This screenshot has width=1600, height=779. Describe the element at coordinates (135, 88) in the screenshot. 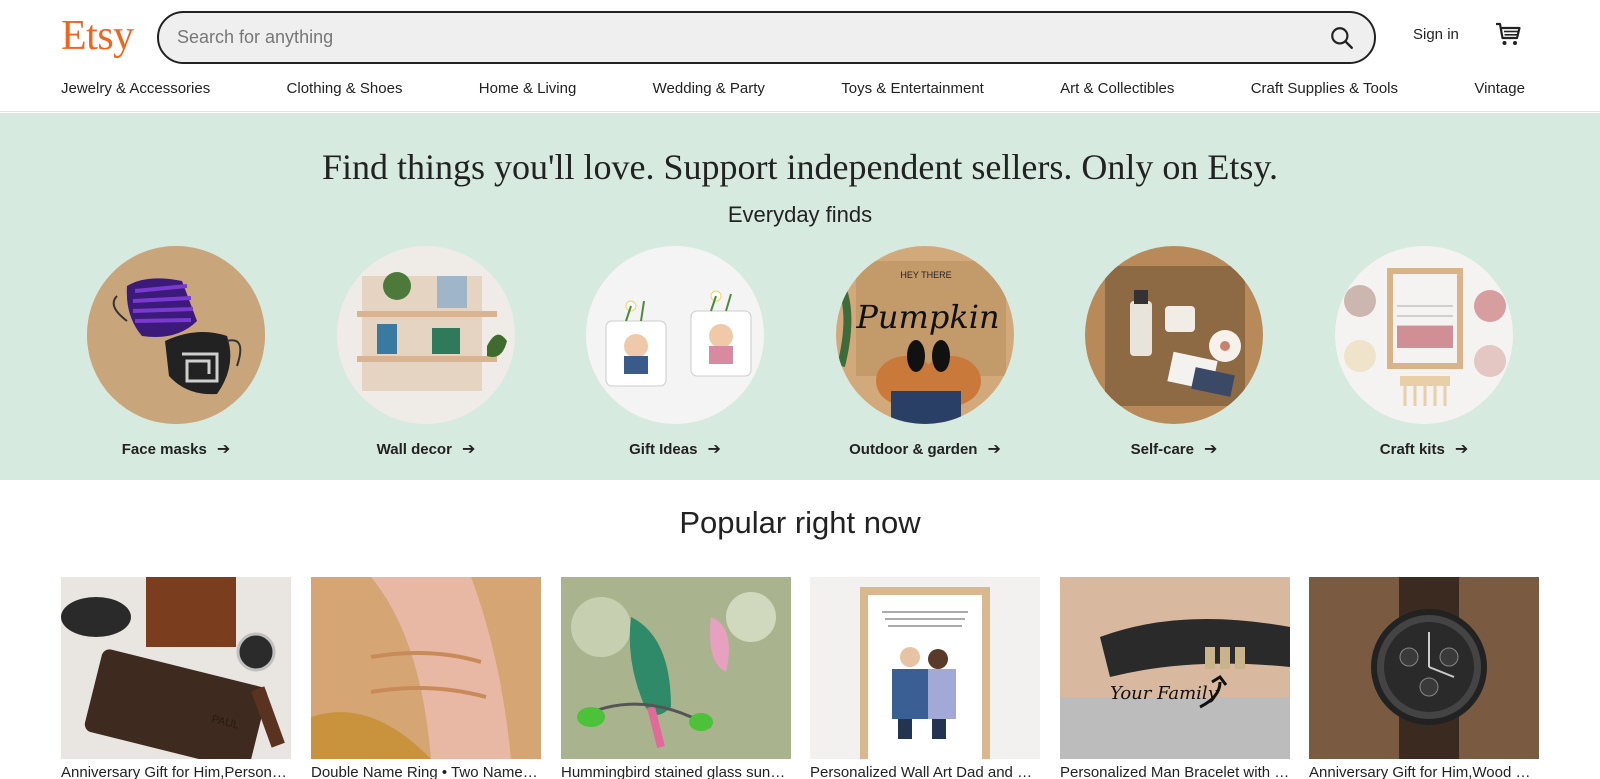

I see `nav-item-jewelry: Jewelry & Accessories` at that location.